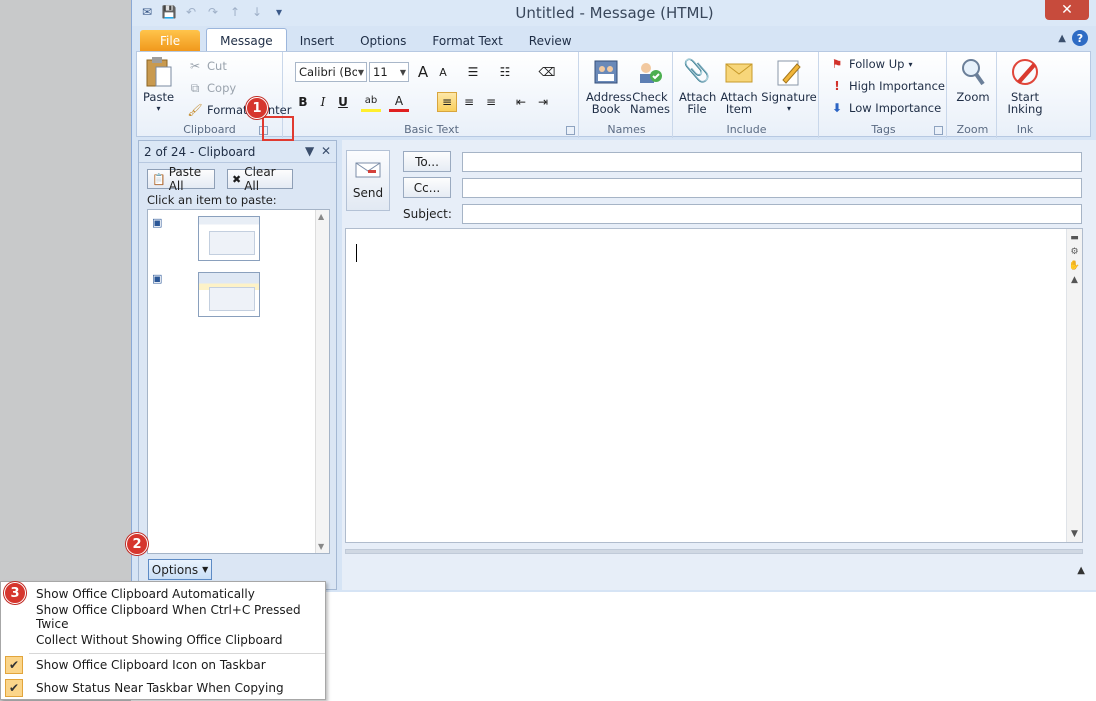 The height and width of the screenshot is (701, 1096). Describe the element at coordinates (163, 640) in the screenshot. I see `menu-item-collect-without-showing: Collect Without Showing Office Clipboard` at that location.